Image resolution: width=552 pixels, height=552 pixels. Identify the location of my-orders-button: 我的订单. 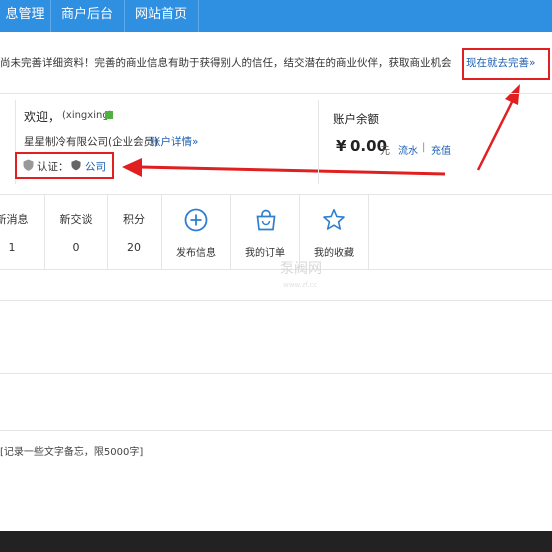
(265, 251).